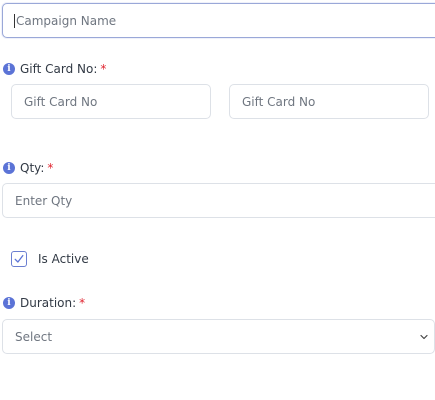 Image resolution: width=435 pixels, height=400 pixels. What do you see at coordinates (63, 259) in the screenshot?
I see `is-active-label: Is Active` at bounding box center [63, 259].